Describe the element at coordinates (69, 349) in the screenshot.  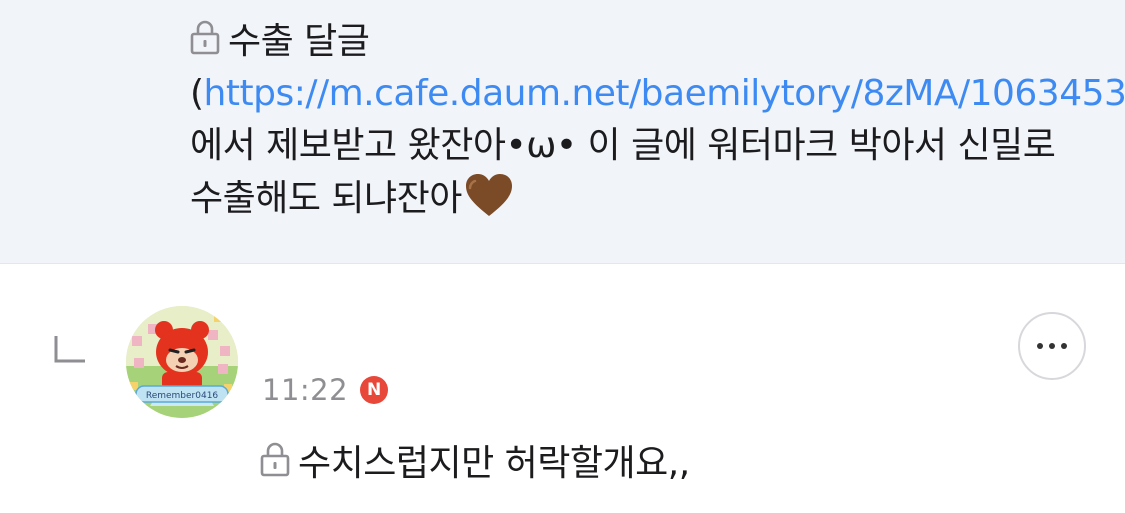
I see `reply-arrow-icon` at that location.